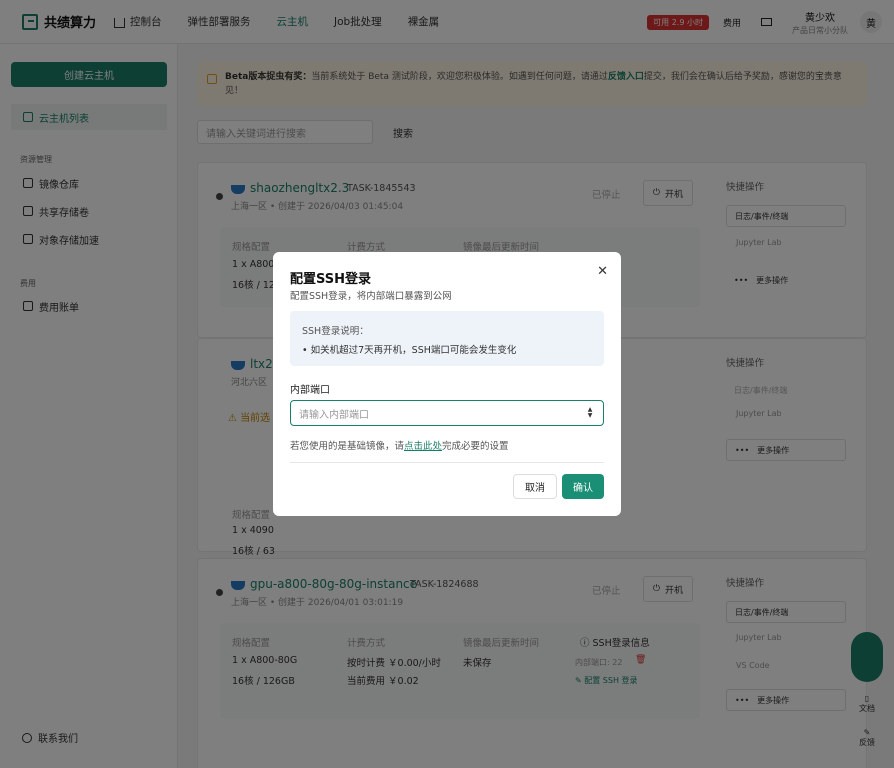 Image resolution: width=894 pixels, height=768 pixels. What do you see at coordinates (310, 390) in the screenshot?
I see `port-label: 内部端口` at bounding box center [310, 390].